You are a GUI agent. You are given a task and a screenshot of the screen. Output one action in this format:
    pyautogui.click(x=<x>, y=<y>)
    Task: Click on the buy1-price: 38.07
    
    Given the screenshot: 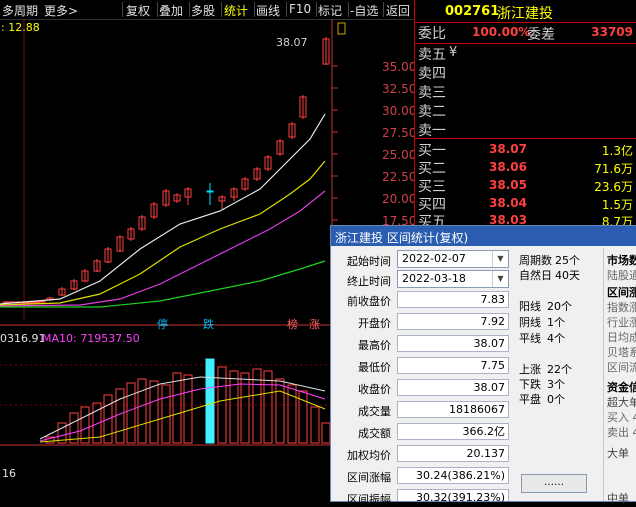 What is the action you would take?
    pyautogui.click(x=508, y=149)
    